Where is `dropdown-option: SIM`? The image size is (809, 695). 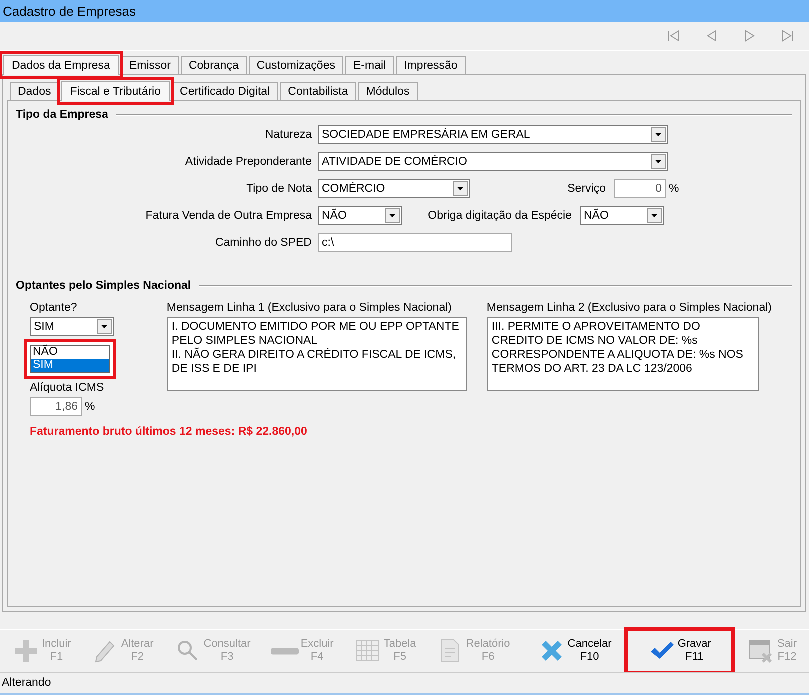
dropdown-option: SIM is located at coordinates (70, 365).